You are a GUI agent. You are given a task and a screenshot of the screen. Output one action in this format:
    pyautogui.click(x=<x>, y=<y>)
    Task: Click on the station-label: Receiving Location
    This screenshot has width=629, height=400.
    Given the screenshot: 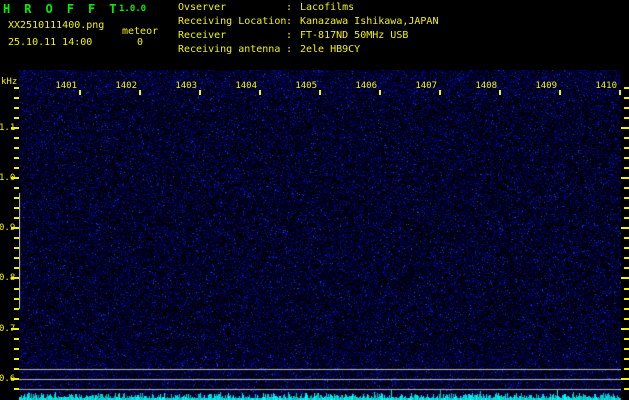 What is the action you would take?
    pyautogui.click(x=232, y=21)
    